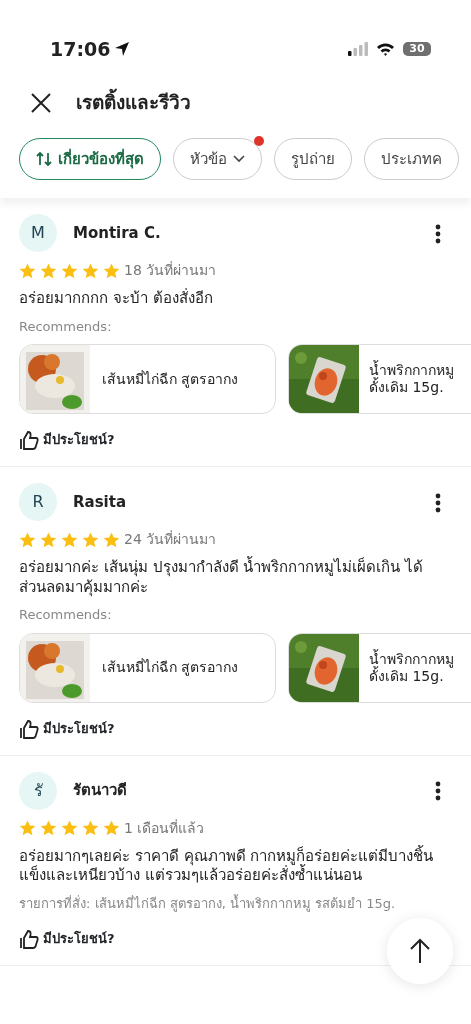 The image size is (471, 1024). I want to click on close-button, so click(41, 102).